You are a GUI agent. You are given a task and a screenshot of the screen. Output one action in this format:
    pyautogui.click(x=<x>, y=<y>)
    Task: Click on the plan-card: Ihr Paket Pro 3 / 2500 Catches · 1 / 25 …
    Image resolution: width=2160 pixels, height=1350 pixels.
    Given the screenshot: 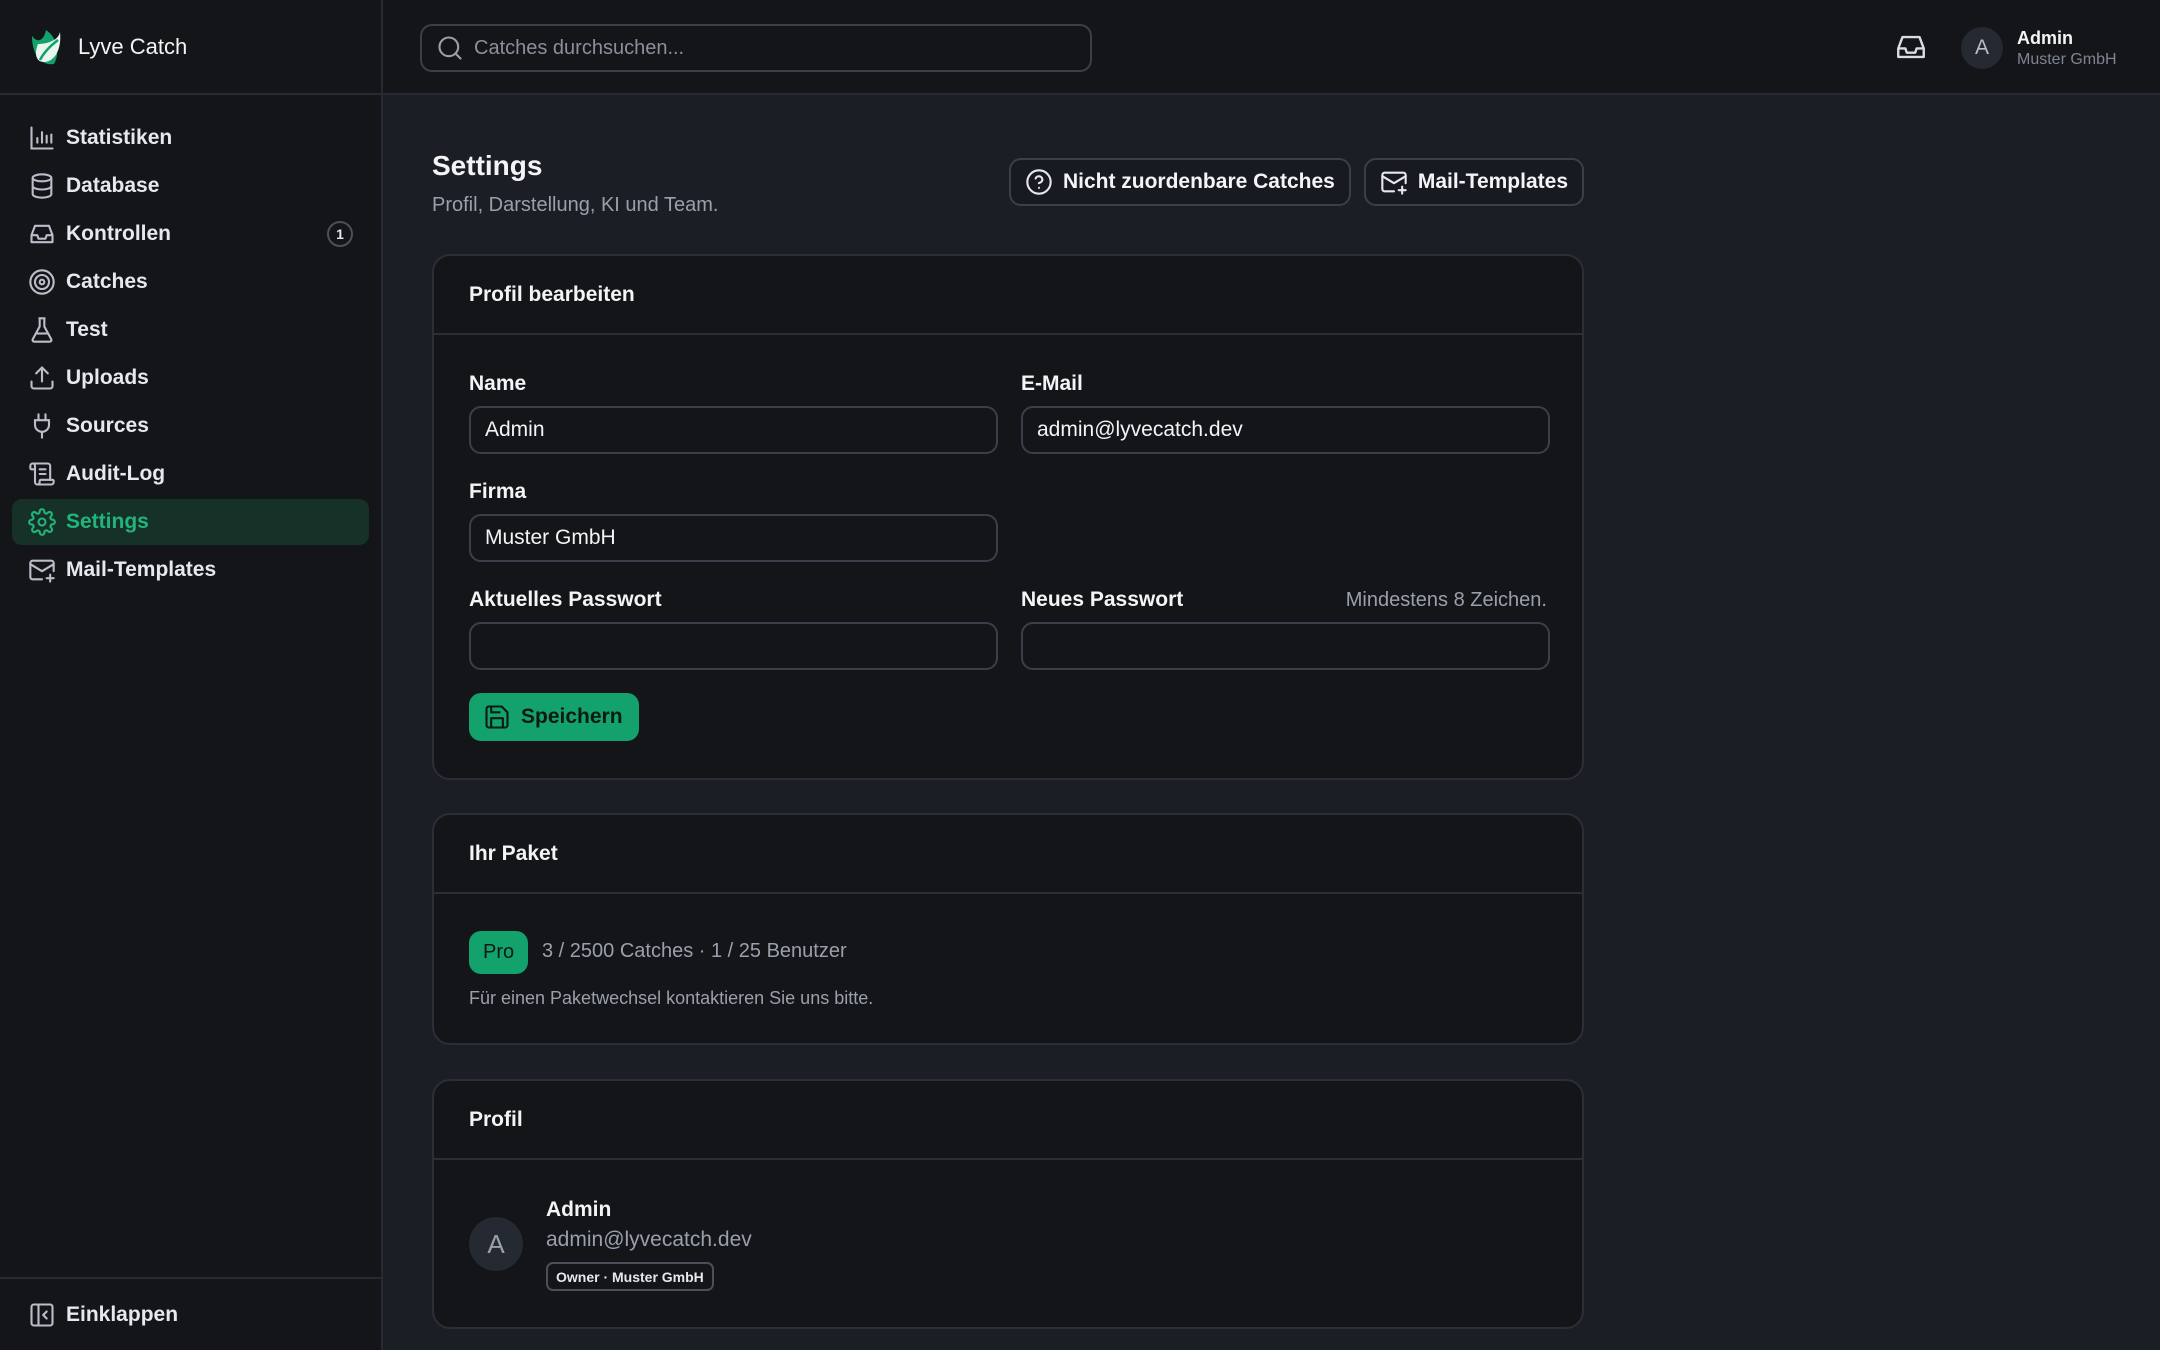 What is the action you would take?
    pyautogui.click(x=1008, y=929)
    